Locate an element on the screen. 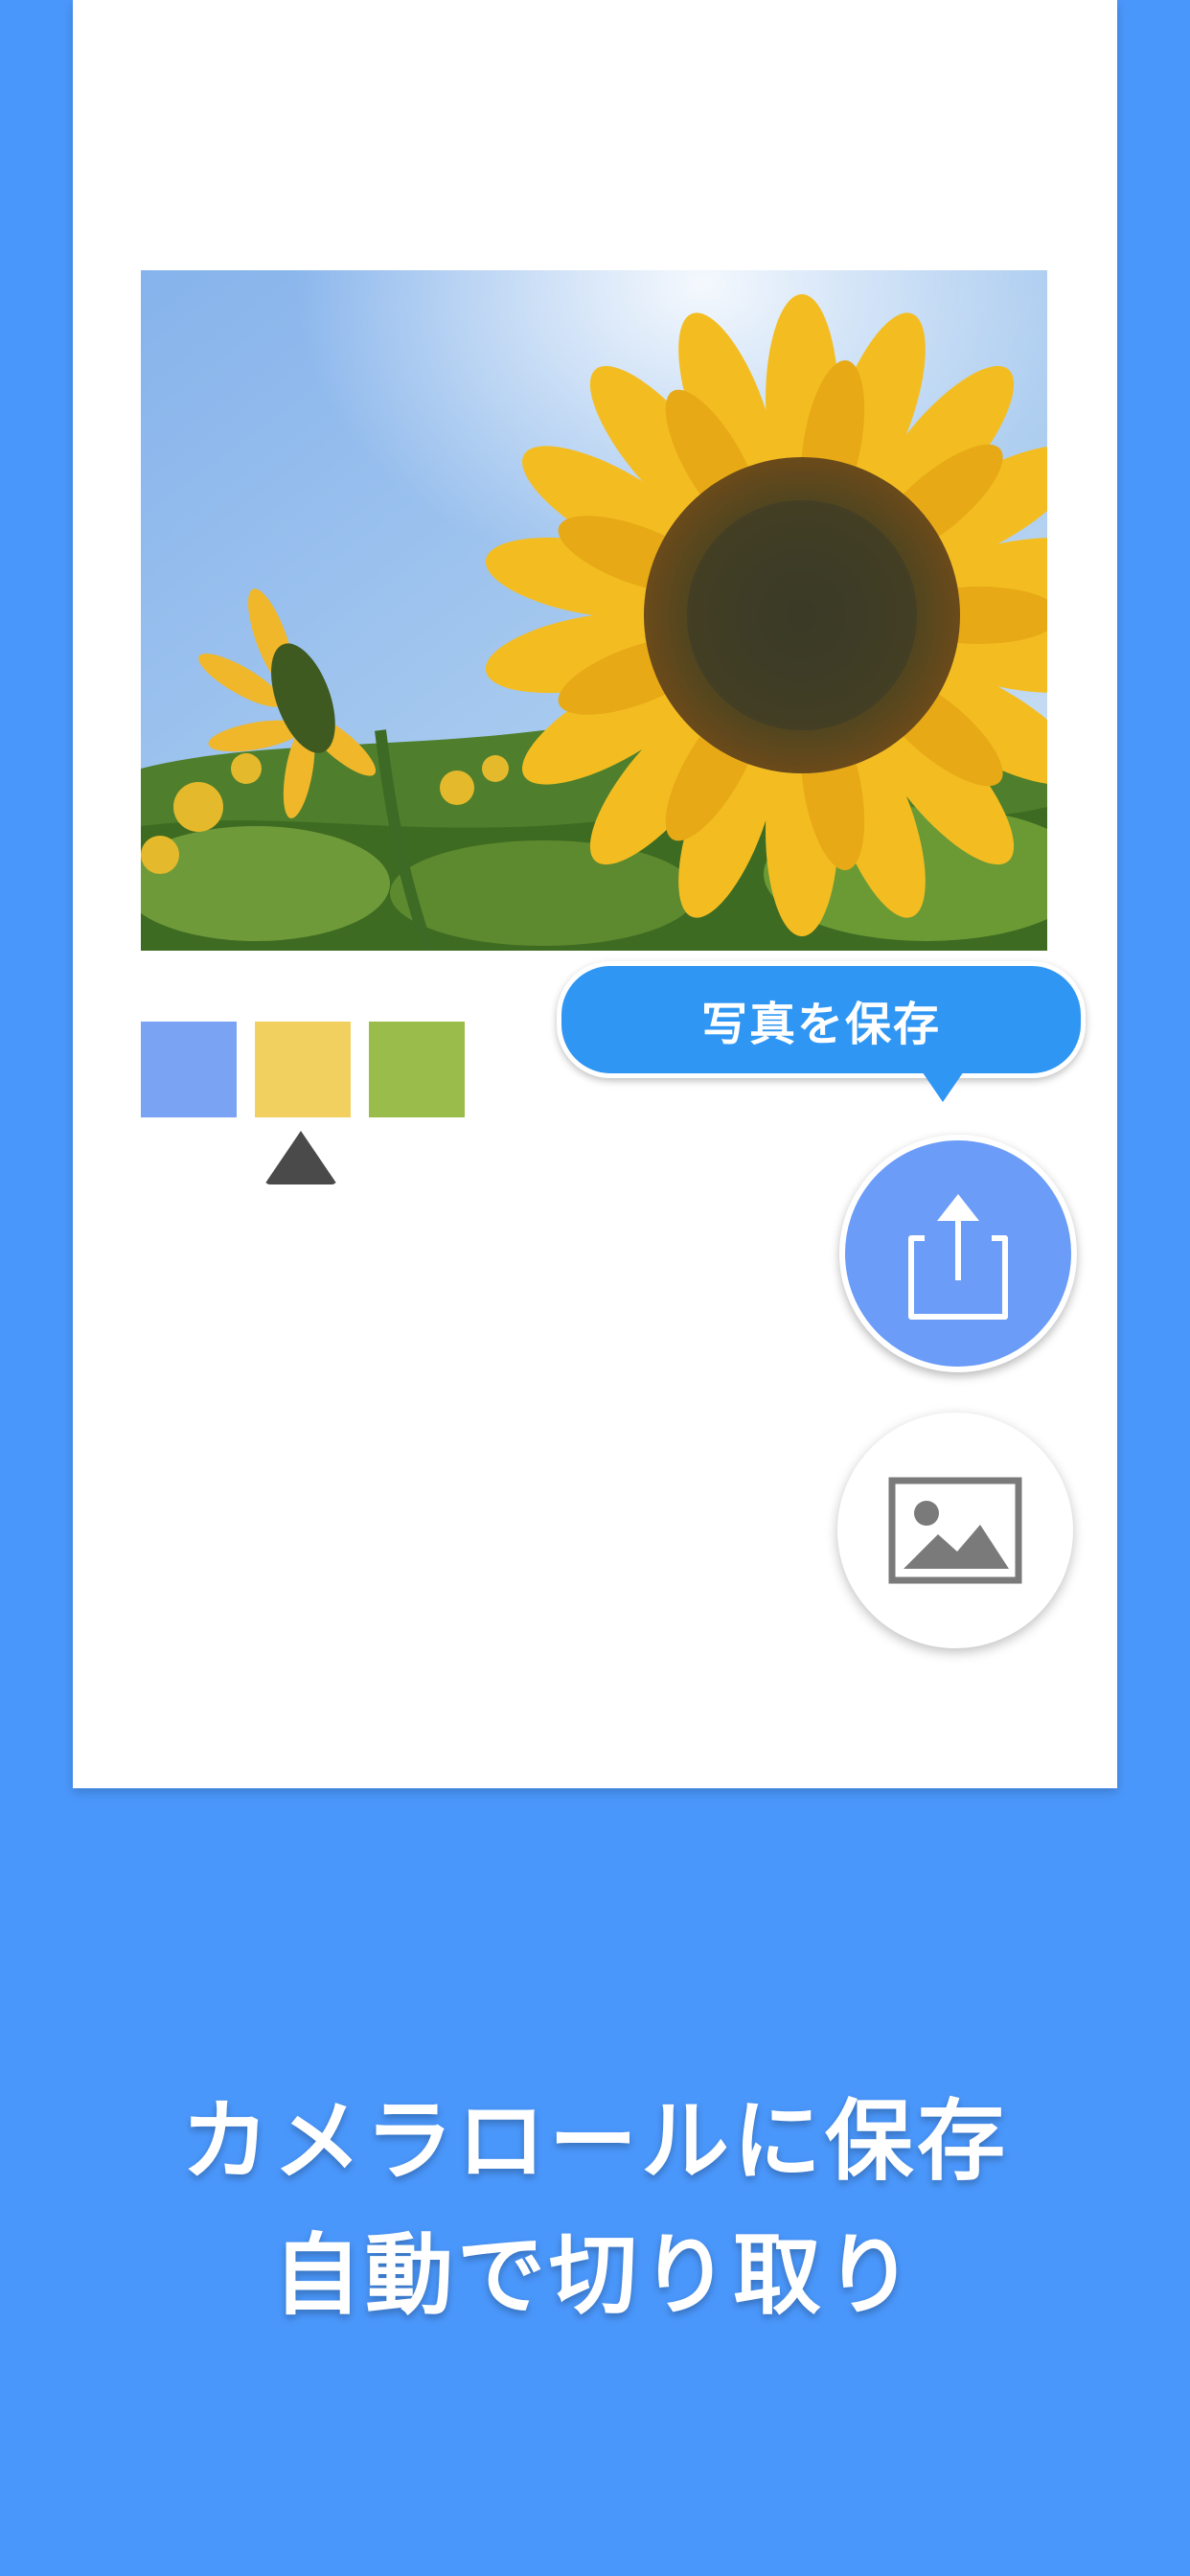 Image resolution: width=1190 pixels, height=2576 pixels. color-swatches is located at coordinates (303, 1069).